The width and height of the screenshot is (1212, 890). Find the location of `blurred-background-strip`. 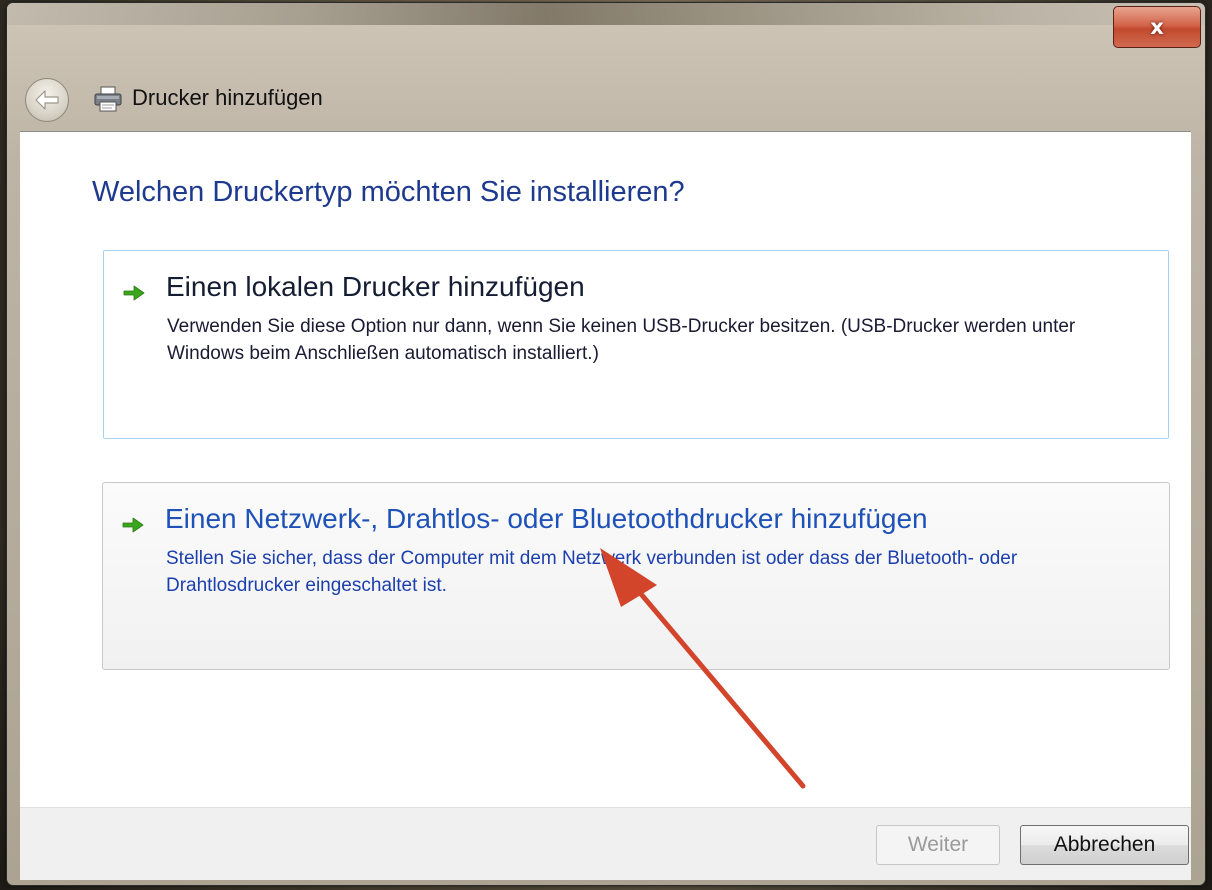

blurred-background-strip is located at coordinates (606, 14).